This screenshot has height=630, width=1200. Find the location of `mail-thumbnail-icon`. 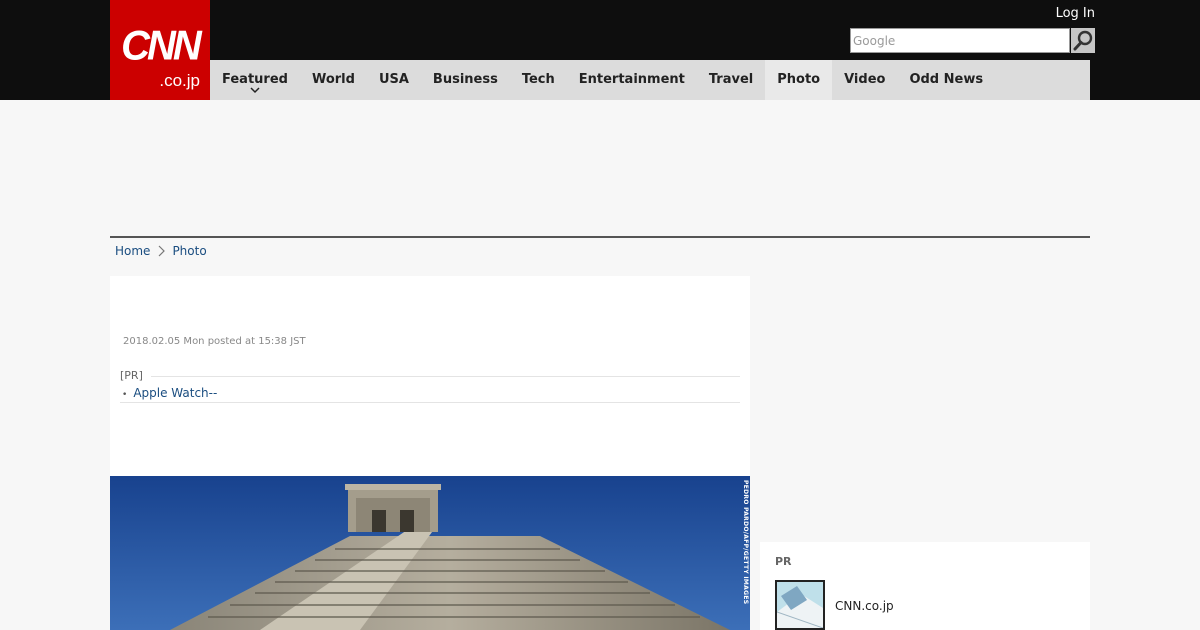

mail-thumbnail-icon is located at coordinates (800, 605).